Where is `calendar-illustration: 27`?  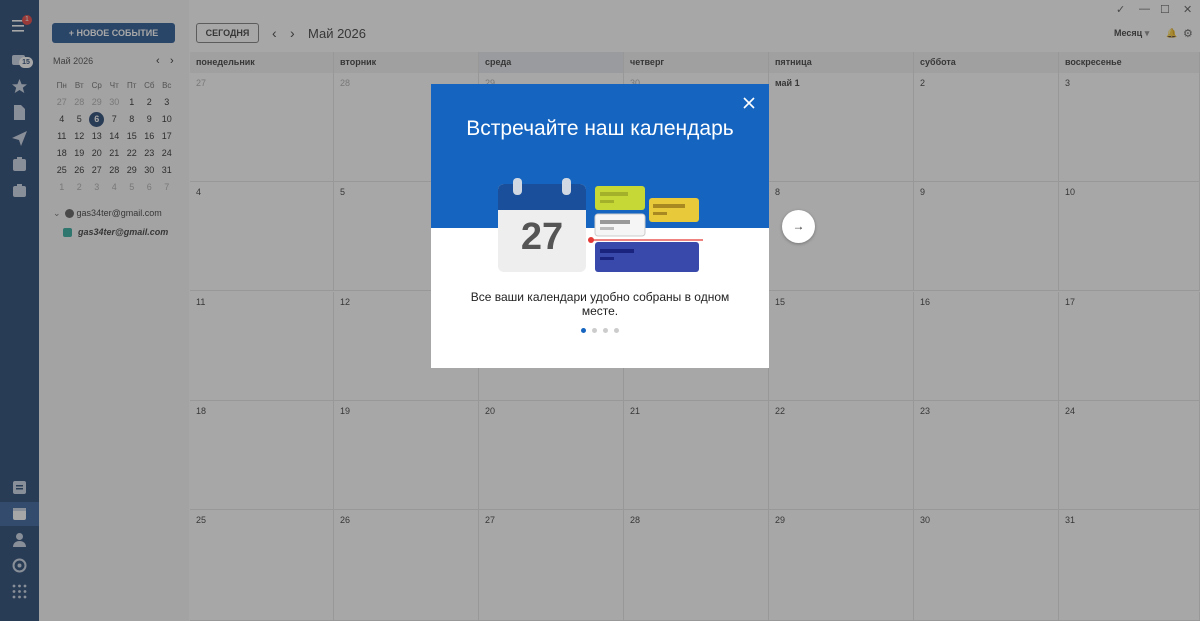
calendar-illustration: 27 is located at coordinates (600, 225).